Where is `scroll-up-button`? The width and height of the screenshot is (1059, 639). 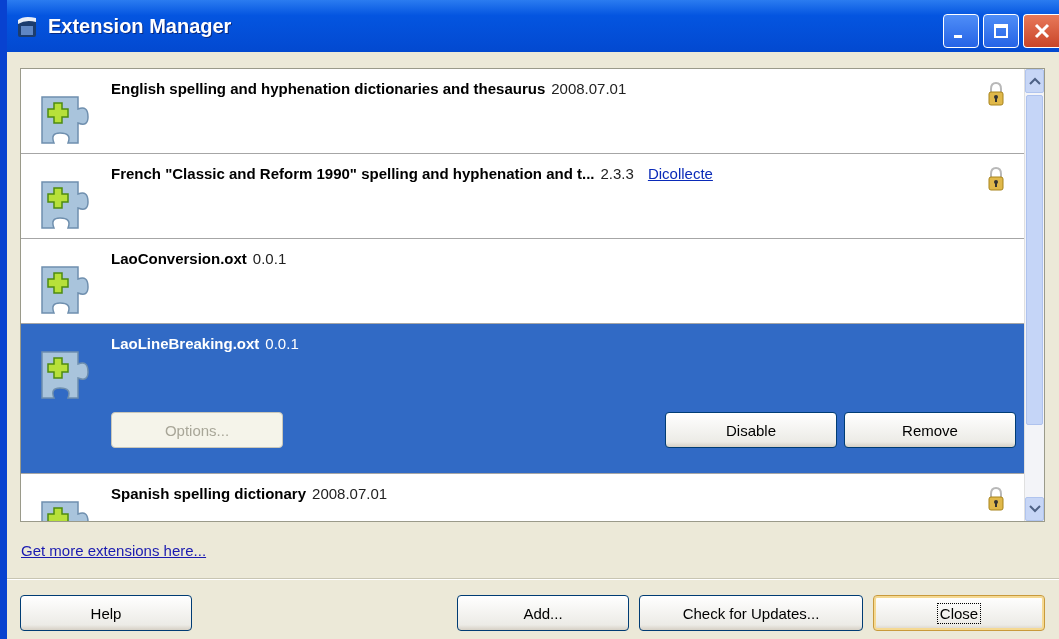 scroll-up-button is located at coordinates (1034, 81).